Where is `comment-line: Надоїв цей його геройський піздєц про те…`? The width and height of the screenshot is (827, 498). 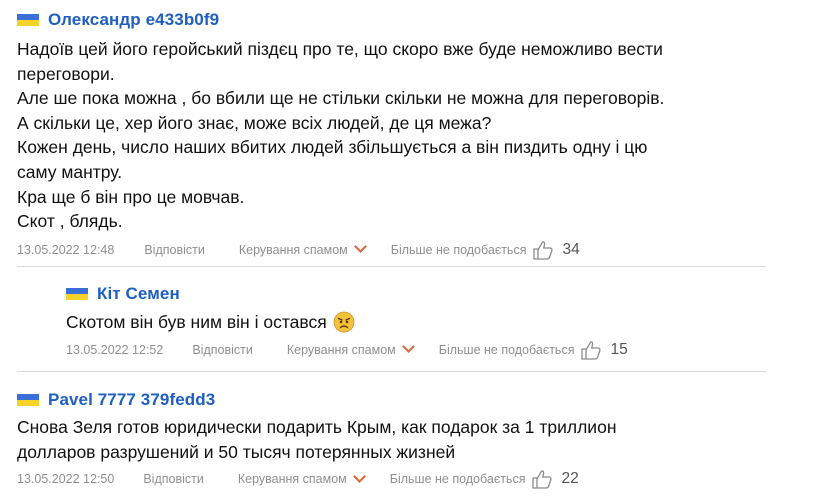
comment-line: Надоїв цей його геройський піздєц про те… is located at coordinates (340, 49).